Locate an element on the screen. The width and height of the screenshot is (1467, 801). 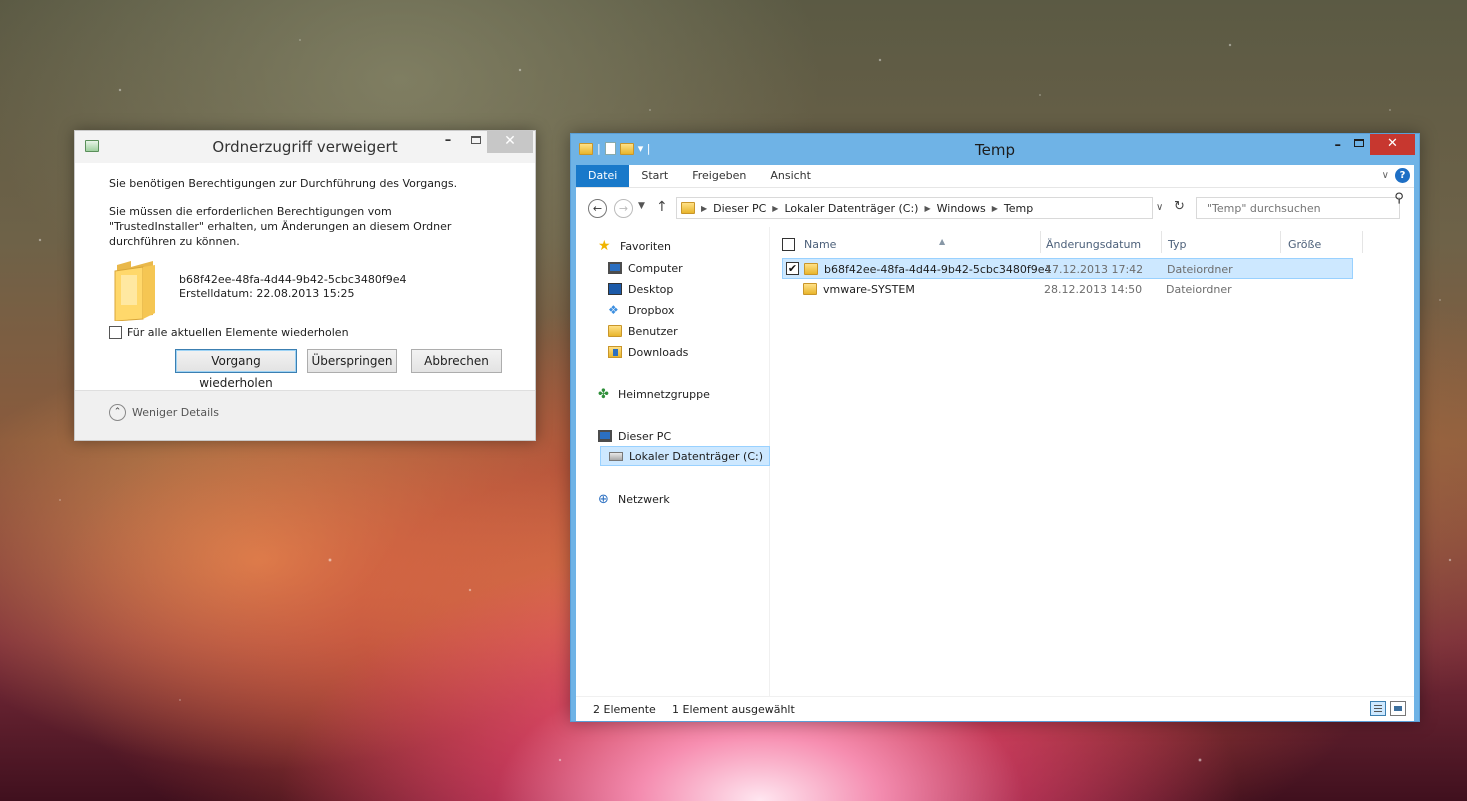
sidebar-item-desktop: Desktop is located at coordinates (640, 289).